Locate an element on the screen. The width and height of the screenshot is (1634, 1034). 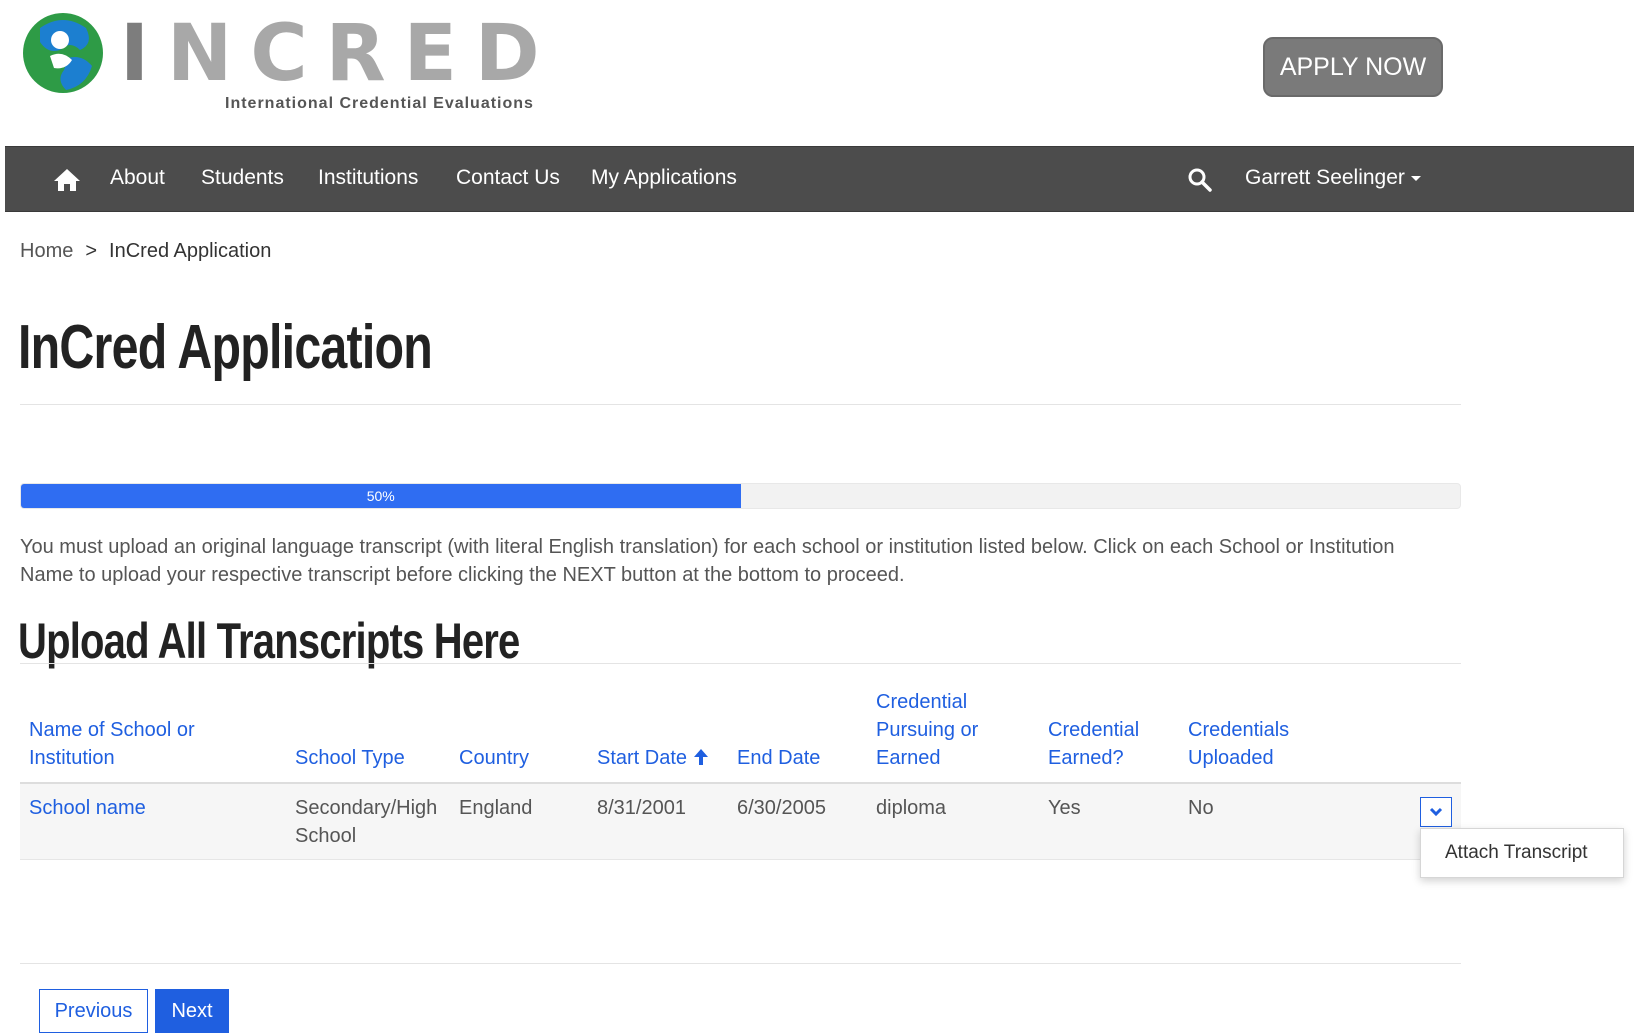
sort-ascending-icon is located at coordinates (701, 757).